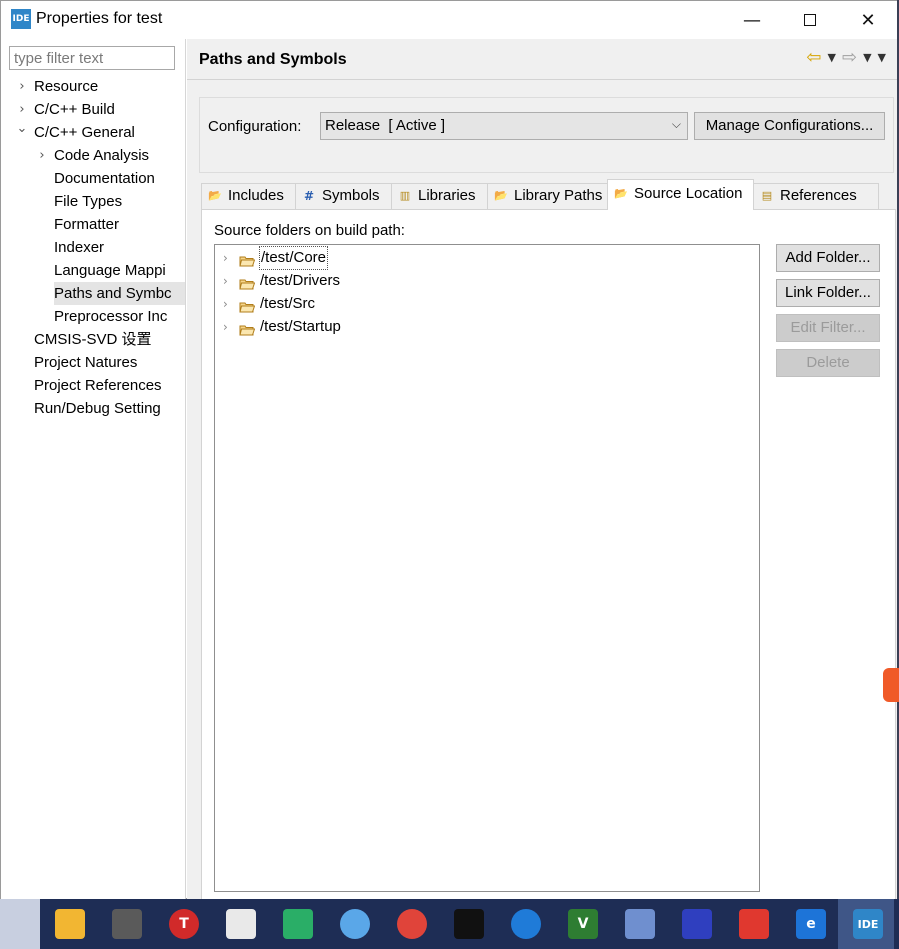  What do you see at coordinates (485, 281) in the screenshot?
I see `source-folder-item: › /test/Drivers` at bounding box center [485, 281].